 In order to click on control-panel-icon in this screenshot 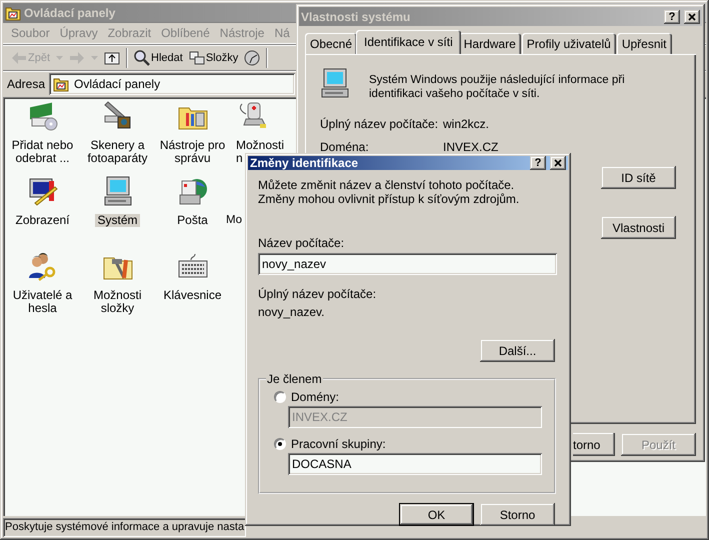, I will do `click(61, 84)`.